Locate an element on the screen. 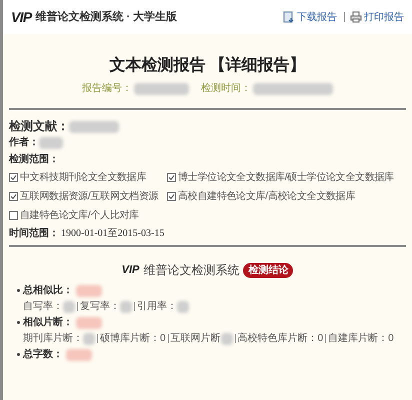 The width and height of the screenshot is (412, 400). detail-label: 自建库片断： is located at coordinates (358, 338).